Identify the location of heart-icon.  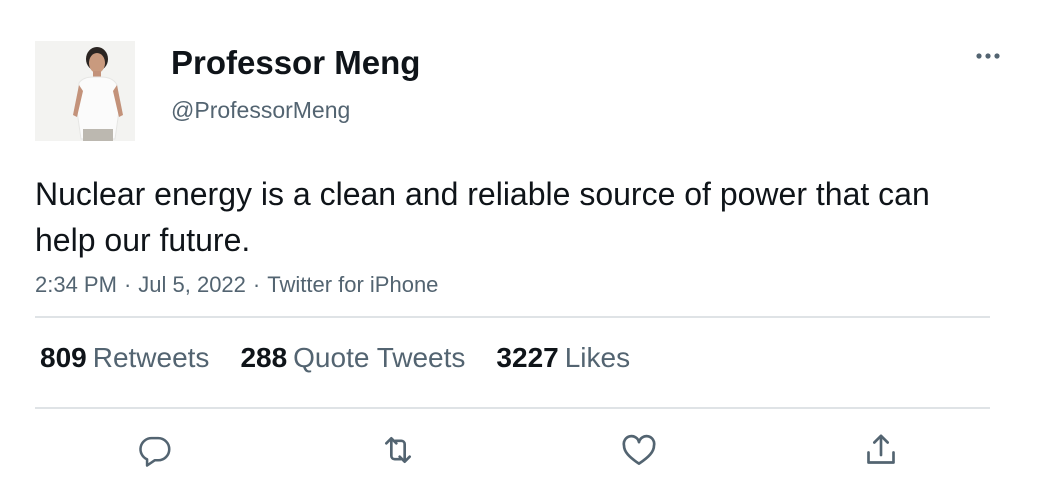
(639, 449).